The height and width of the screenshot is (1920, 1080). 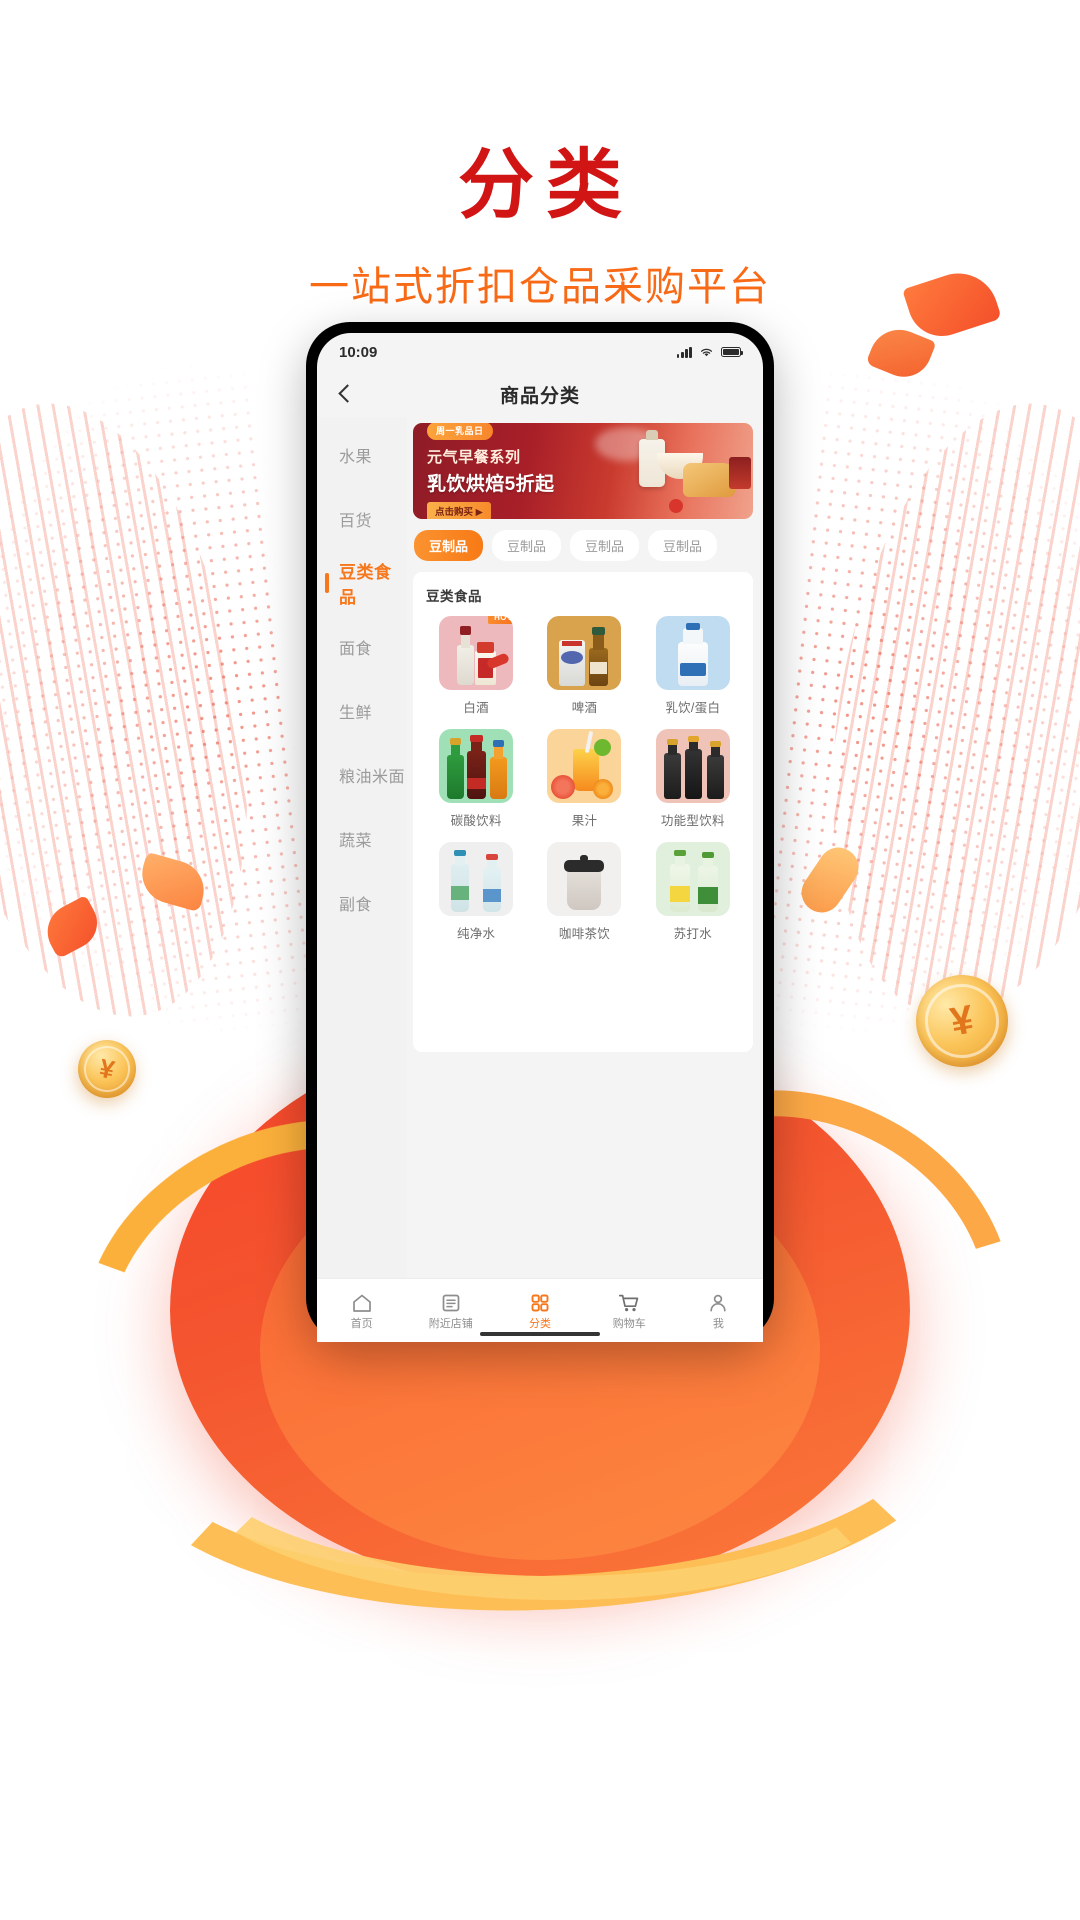 I want to click on sidebar-item-noodles: 面食, so click(x=362, y=647).